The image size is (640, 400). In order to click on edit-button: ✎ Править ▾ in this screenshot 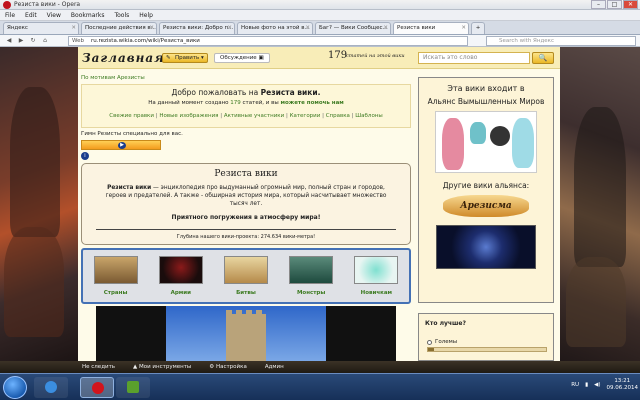, I will do `click(185, 58)`.